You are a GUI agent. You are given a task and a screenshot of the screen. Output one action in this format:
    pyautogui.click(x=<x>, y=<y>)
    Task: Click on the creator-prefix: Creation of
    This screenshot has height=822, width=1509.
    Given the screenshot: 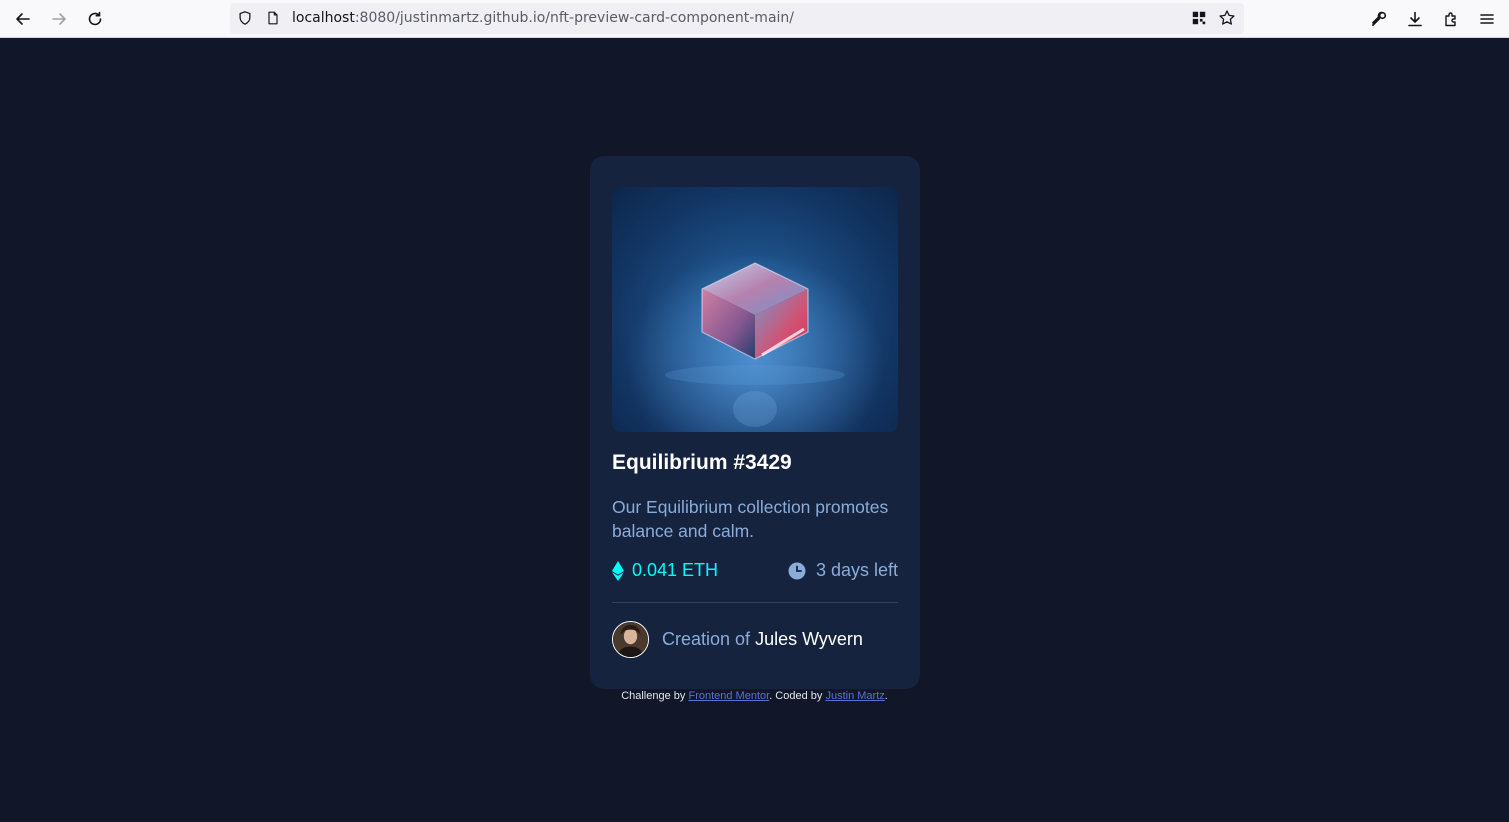 What is the action you would take?
    pyautogui.click(x=709, y=639)
    